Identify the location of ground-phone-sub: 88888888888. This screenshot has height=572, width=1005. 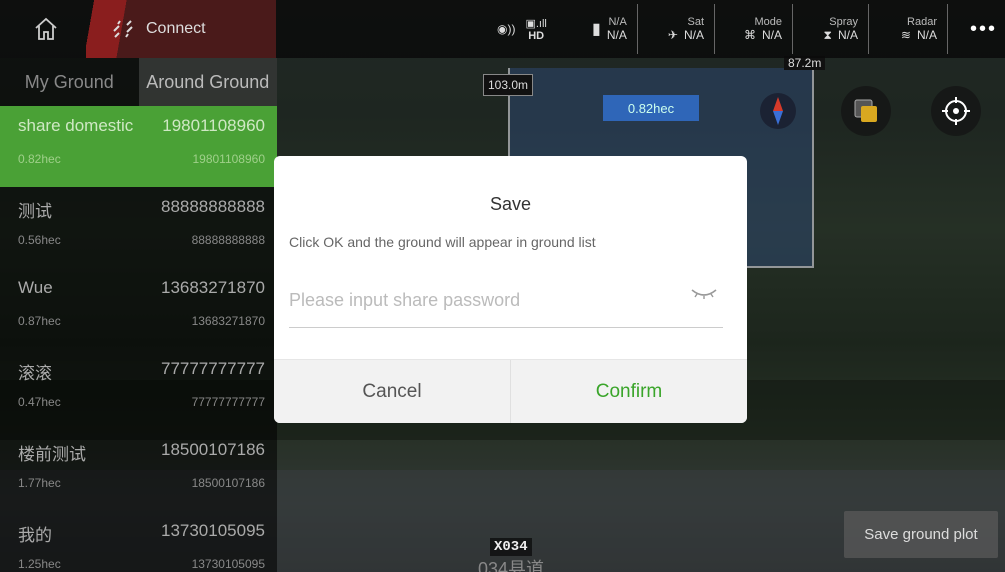
(228, 240).